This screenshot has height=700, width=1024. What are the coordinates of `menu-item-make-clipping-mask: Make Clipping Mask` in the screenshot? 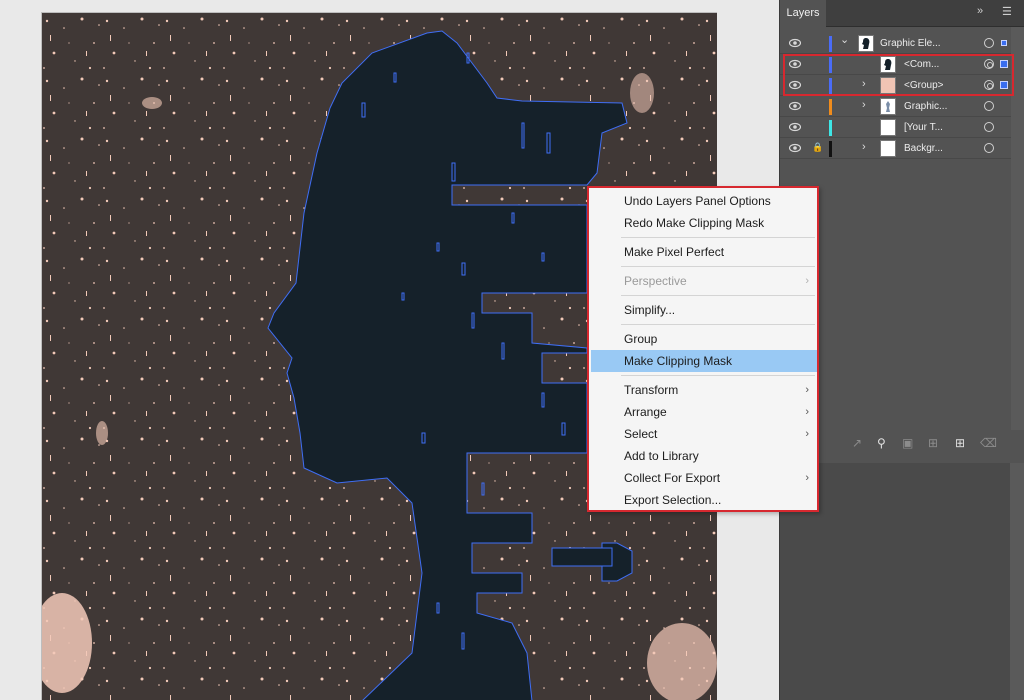 It's located at (704, 361).